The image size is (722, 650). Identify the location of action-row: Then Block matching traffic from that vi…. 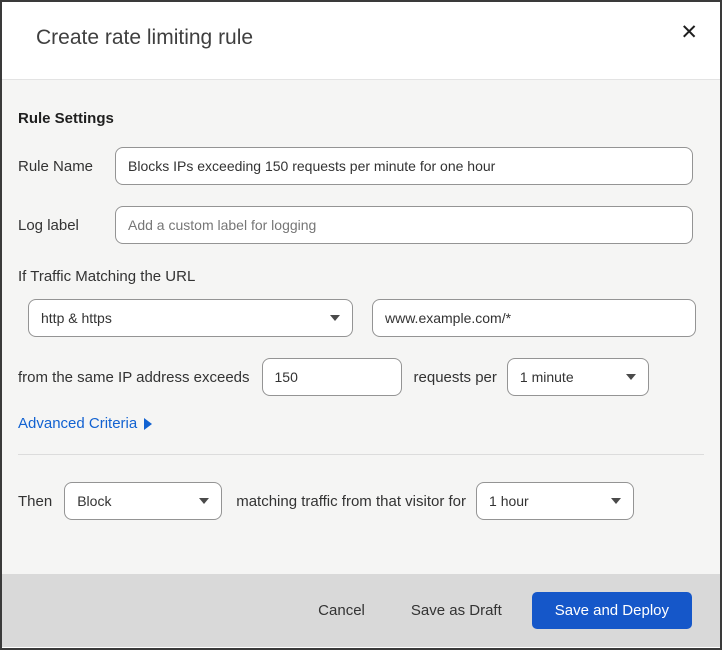
(361, 501).